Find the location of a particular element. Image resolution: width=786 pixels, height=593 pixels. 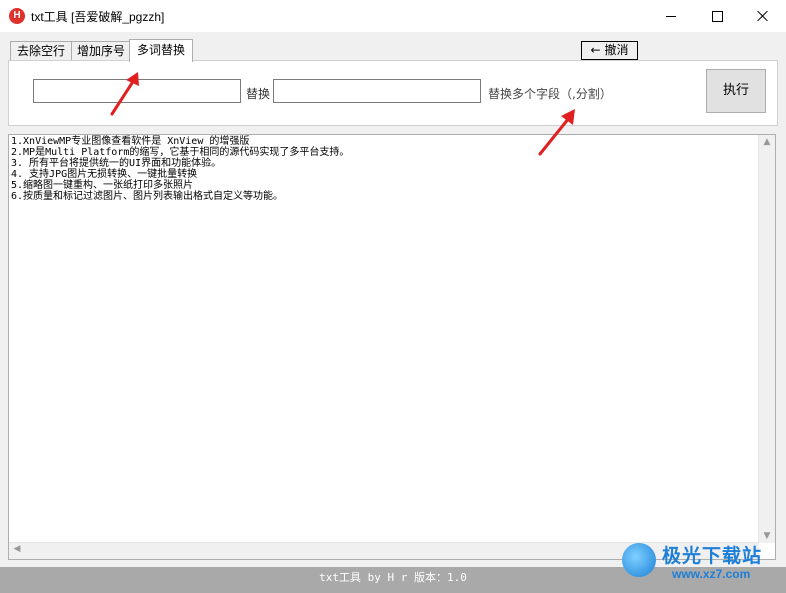

undo-button: ← 撤消 is located at coordinates (609, 50).